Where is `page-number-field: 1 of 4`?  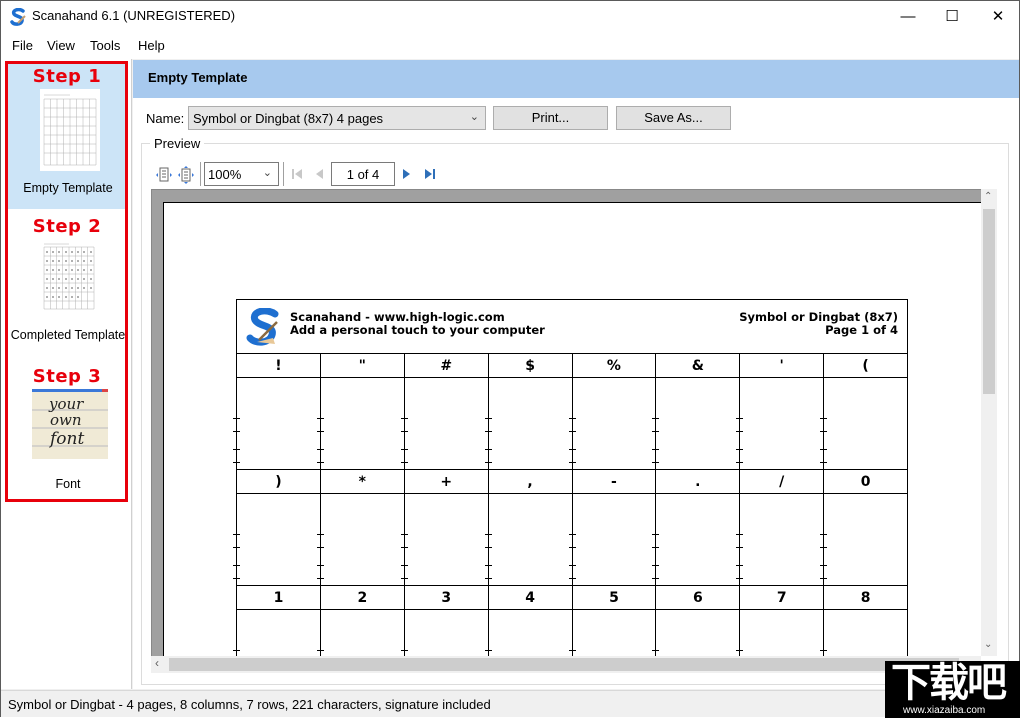 page-number-field: 1 of 4 is located at coordinates (363, 174).